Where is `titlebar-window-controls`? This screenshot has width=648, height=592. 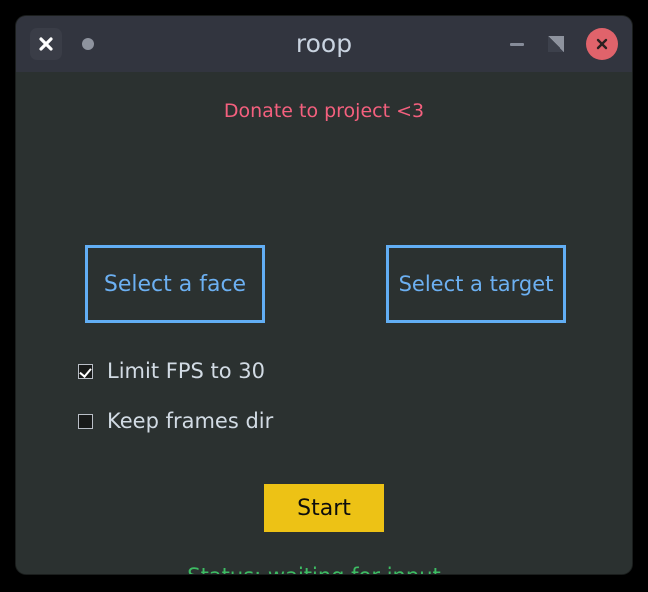
titlebar-window-controls is located at coordinates (563, 44).